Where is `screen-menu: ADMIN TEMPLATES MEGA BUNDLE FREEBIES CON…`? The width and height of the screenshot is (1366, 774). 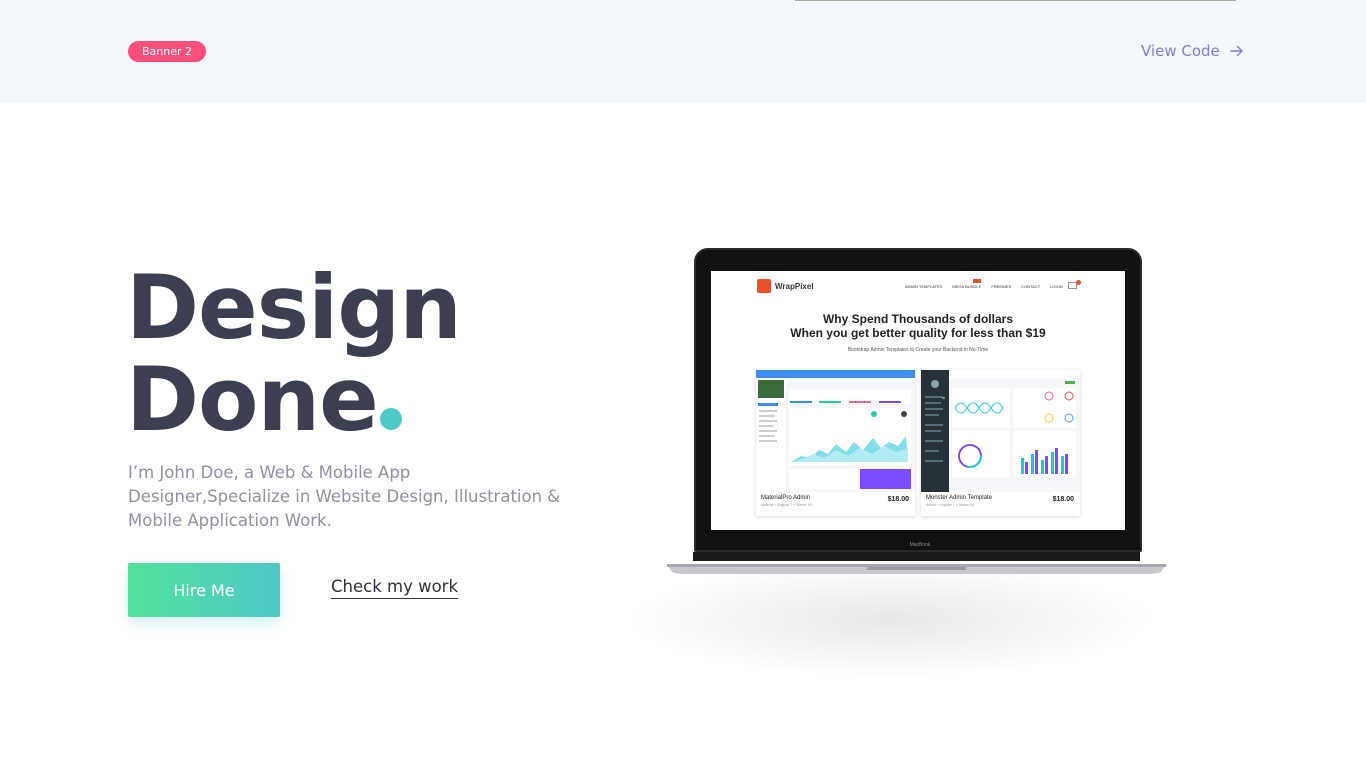
screen-menu: ADMIN TEMPLATES MEGA BUNDLE FREEBIES CON… is located at coordinates (984, 286).